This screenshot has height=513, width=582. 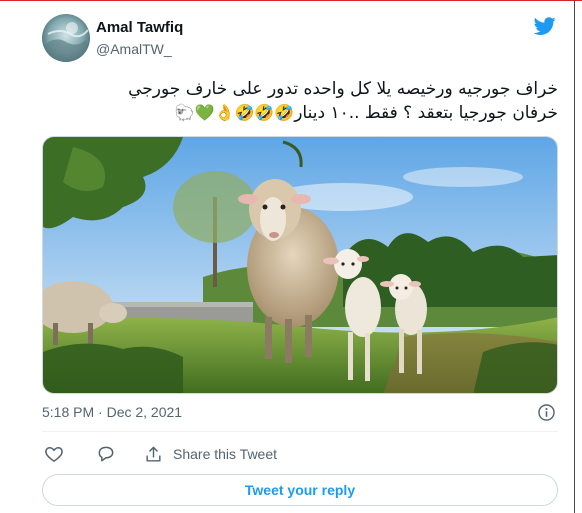 I want to click on window-frame-top, so click(x=291, y=0).